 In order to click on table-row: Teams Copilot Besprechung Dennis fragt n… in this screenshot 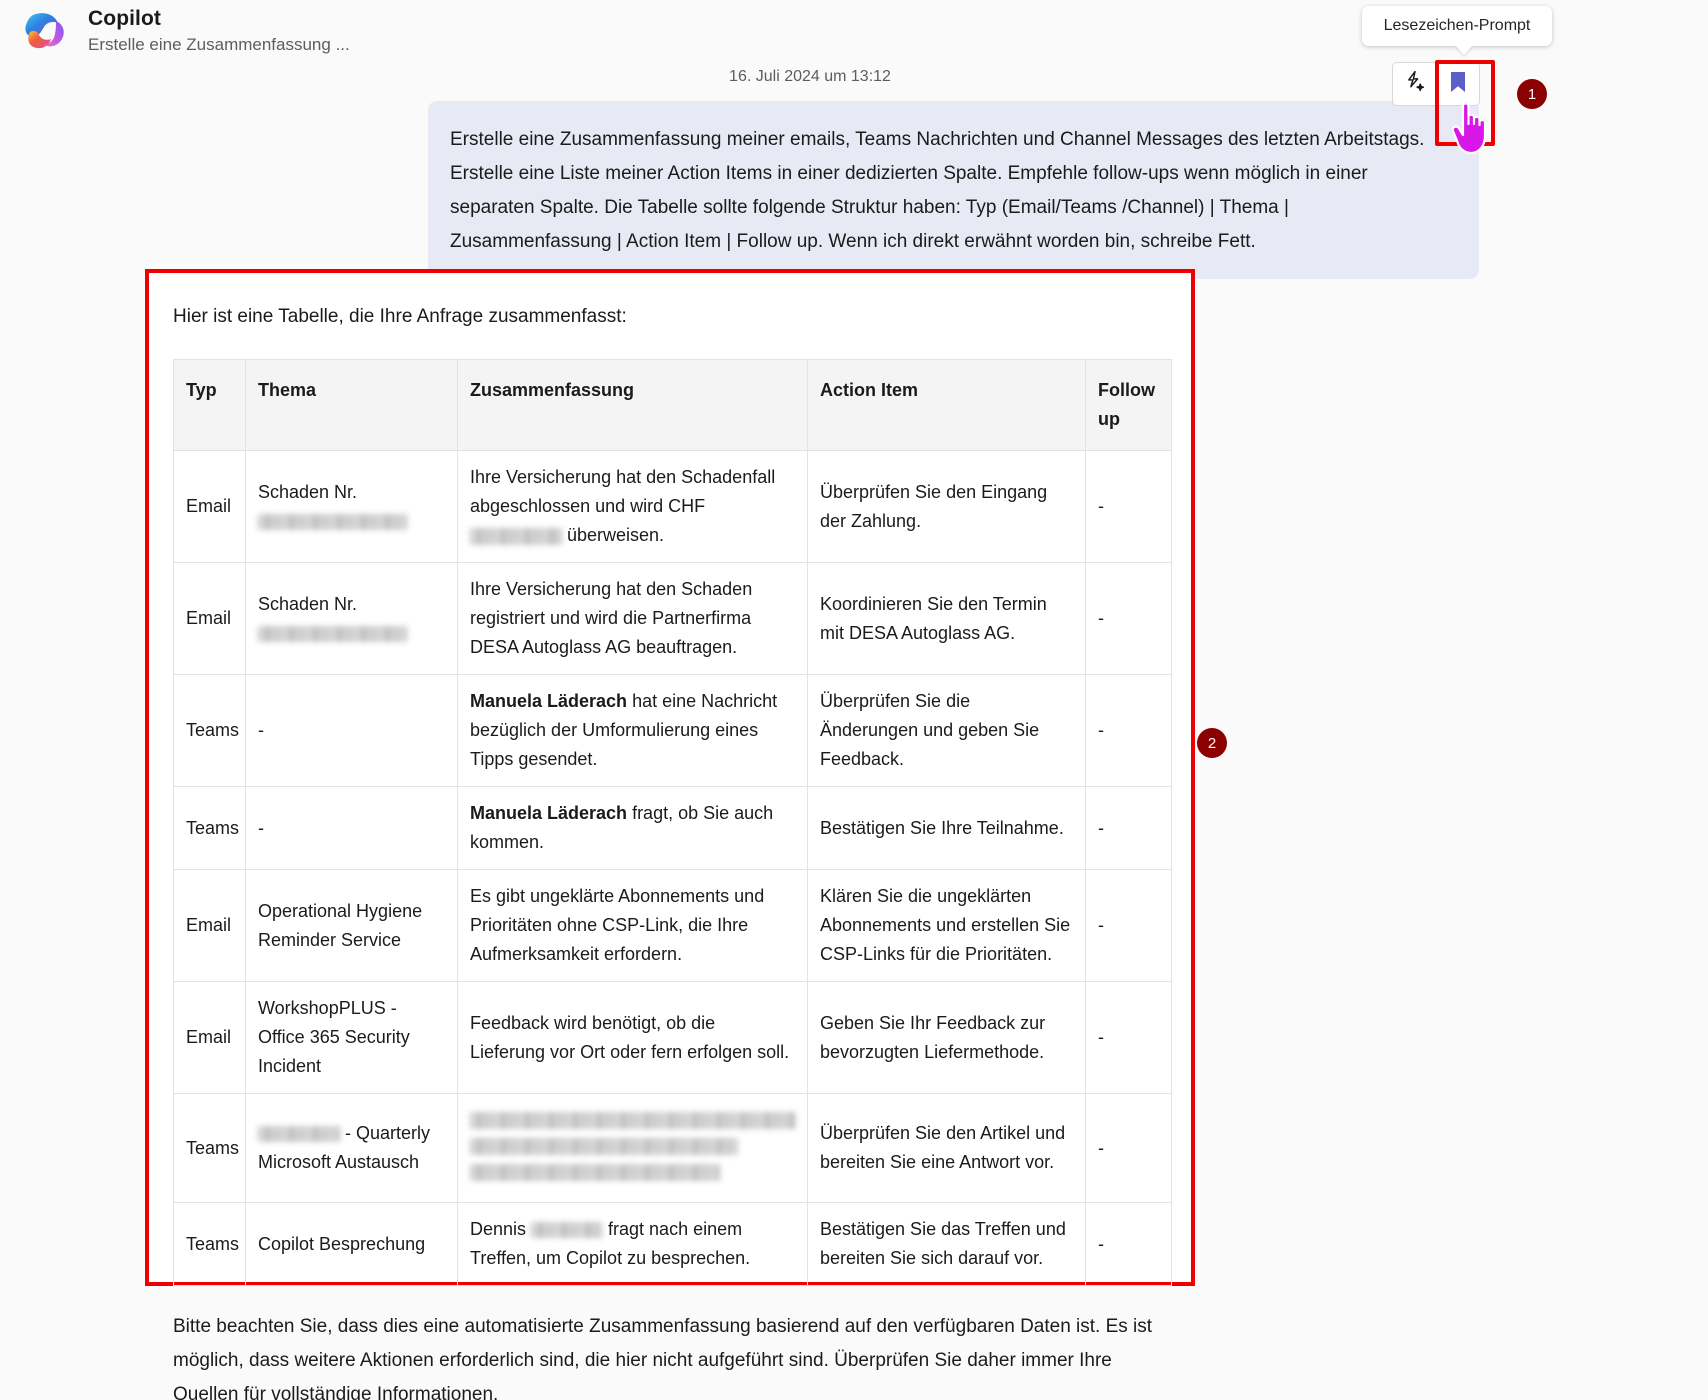, I will do `click(672, 1244)`.